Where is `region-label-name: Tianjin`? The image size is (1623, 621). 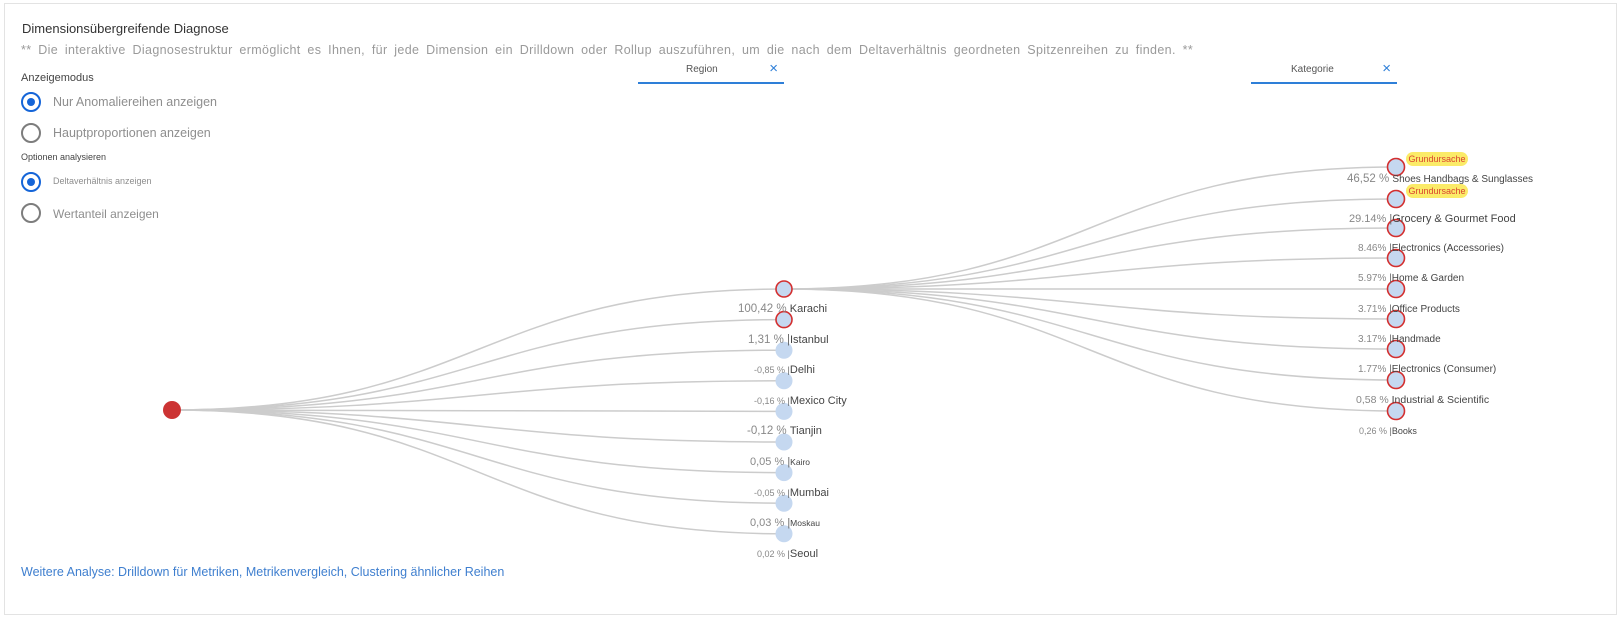 region-label-name: Tianjin is located at coordinates (805, 431).